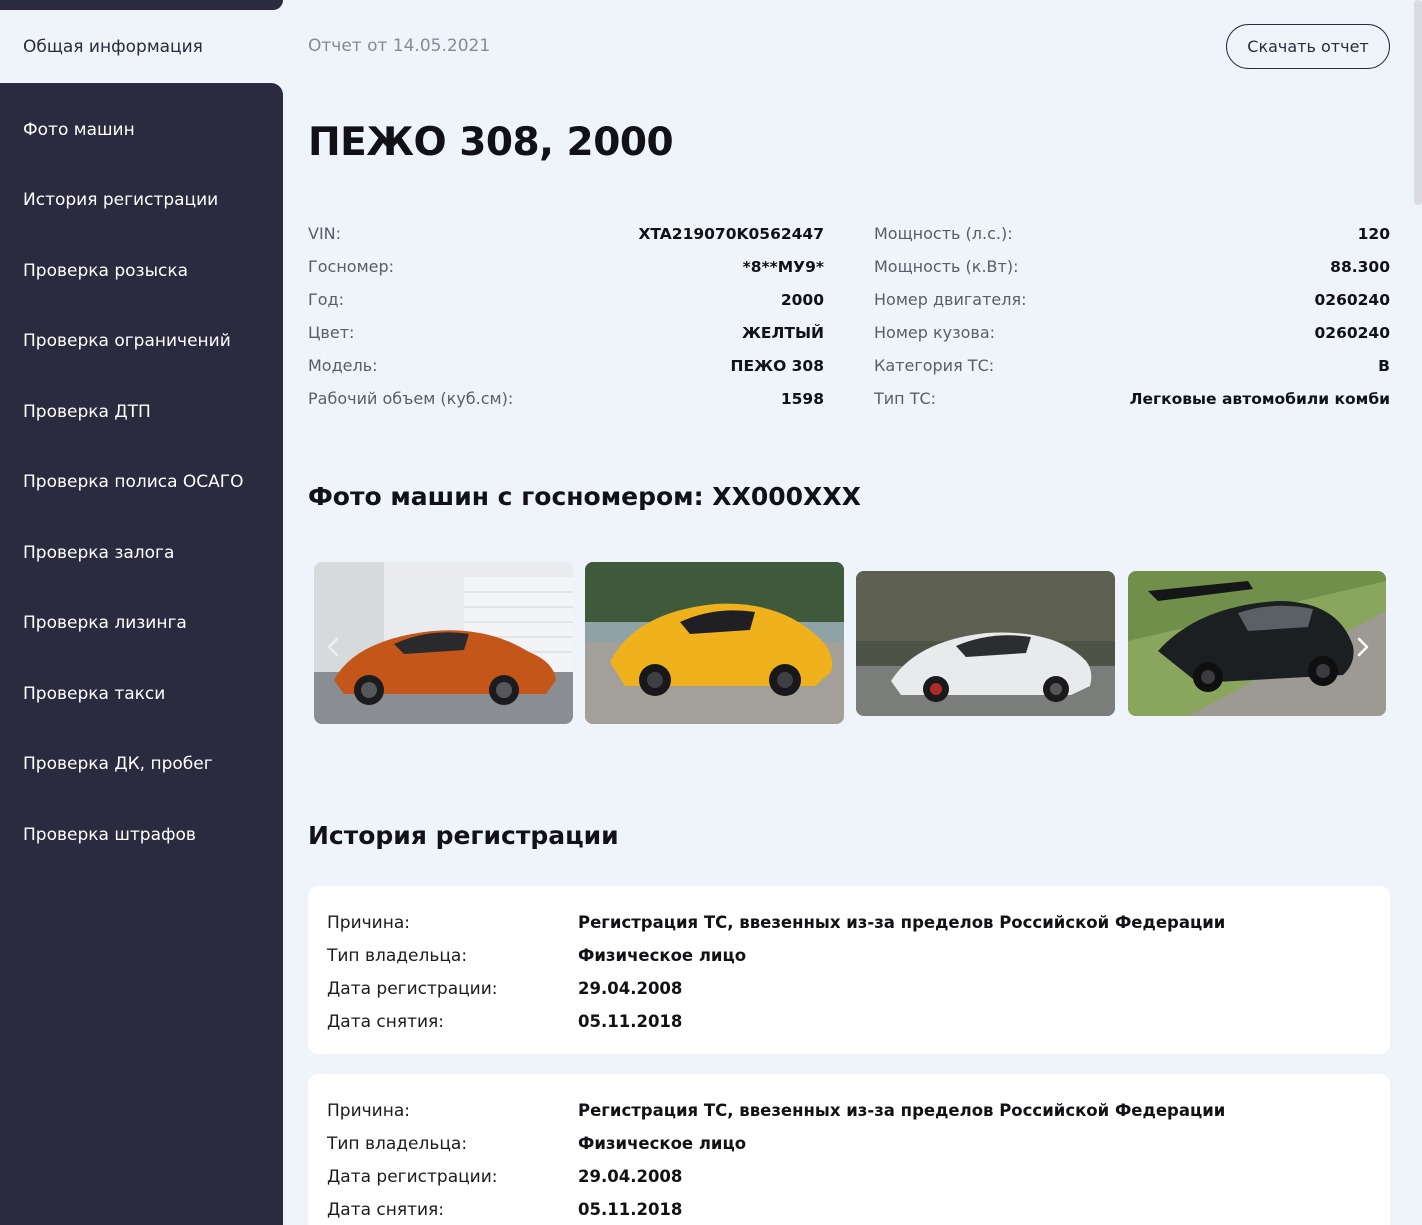  Describe the element at coordinates (105, 623) in the screenshot. I see `sidebar-item-leasing-check: Проверка лизинга` at that location.